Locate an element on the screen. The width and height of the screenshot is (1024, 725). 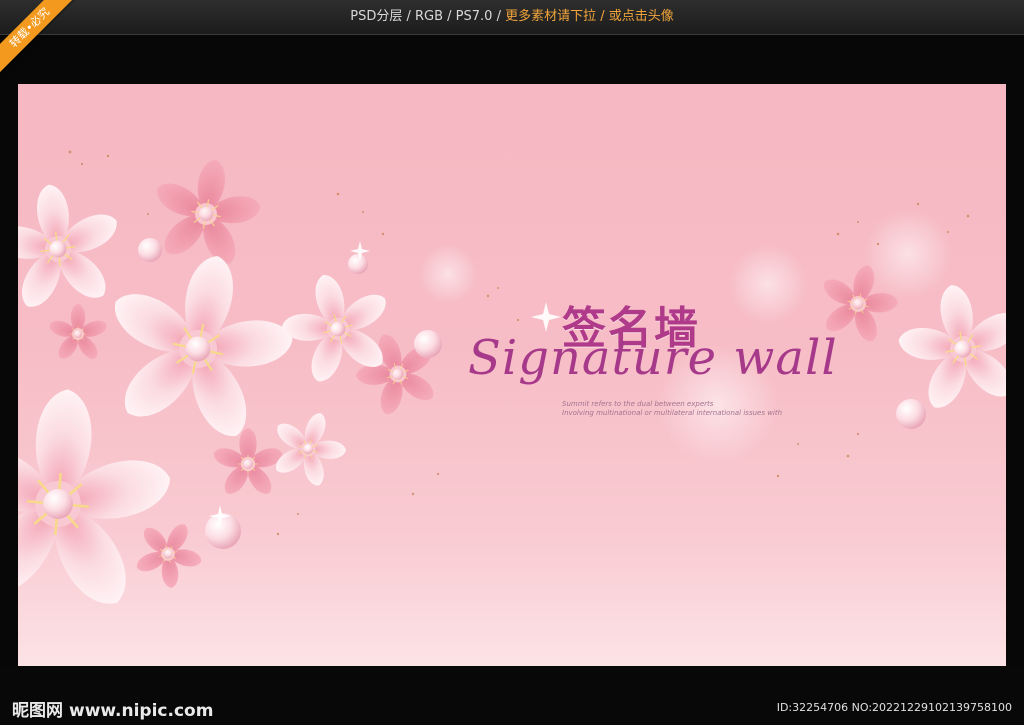
top-info-bar: PSD分层 / RGB / PS7.0 / 更多素材请下拉 / 或点击头像 is located at coordinates (512, 17).